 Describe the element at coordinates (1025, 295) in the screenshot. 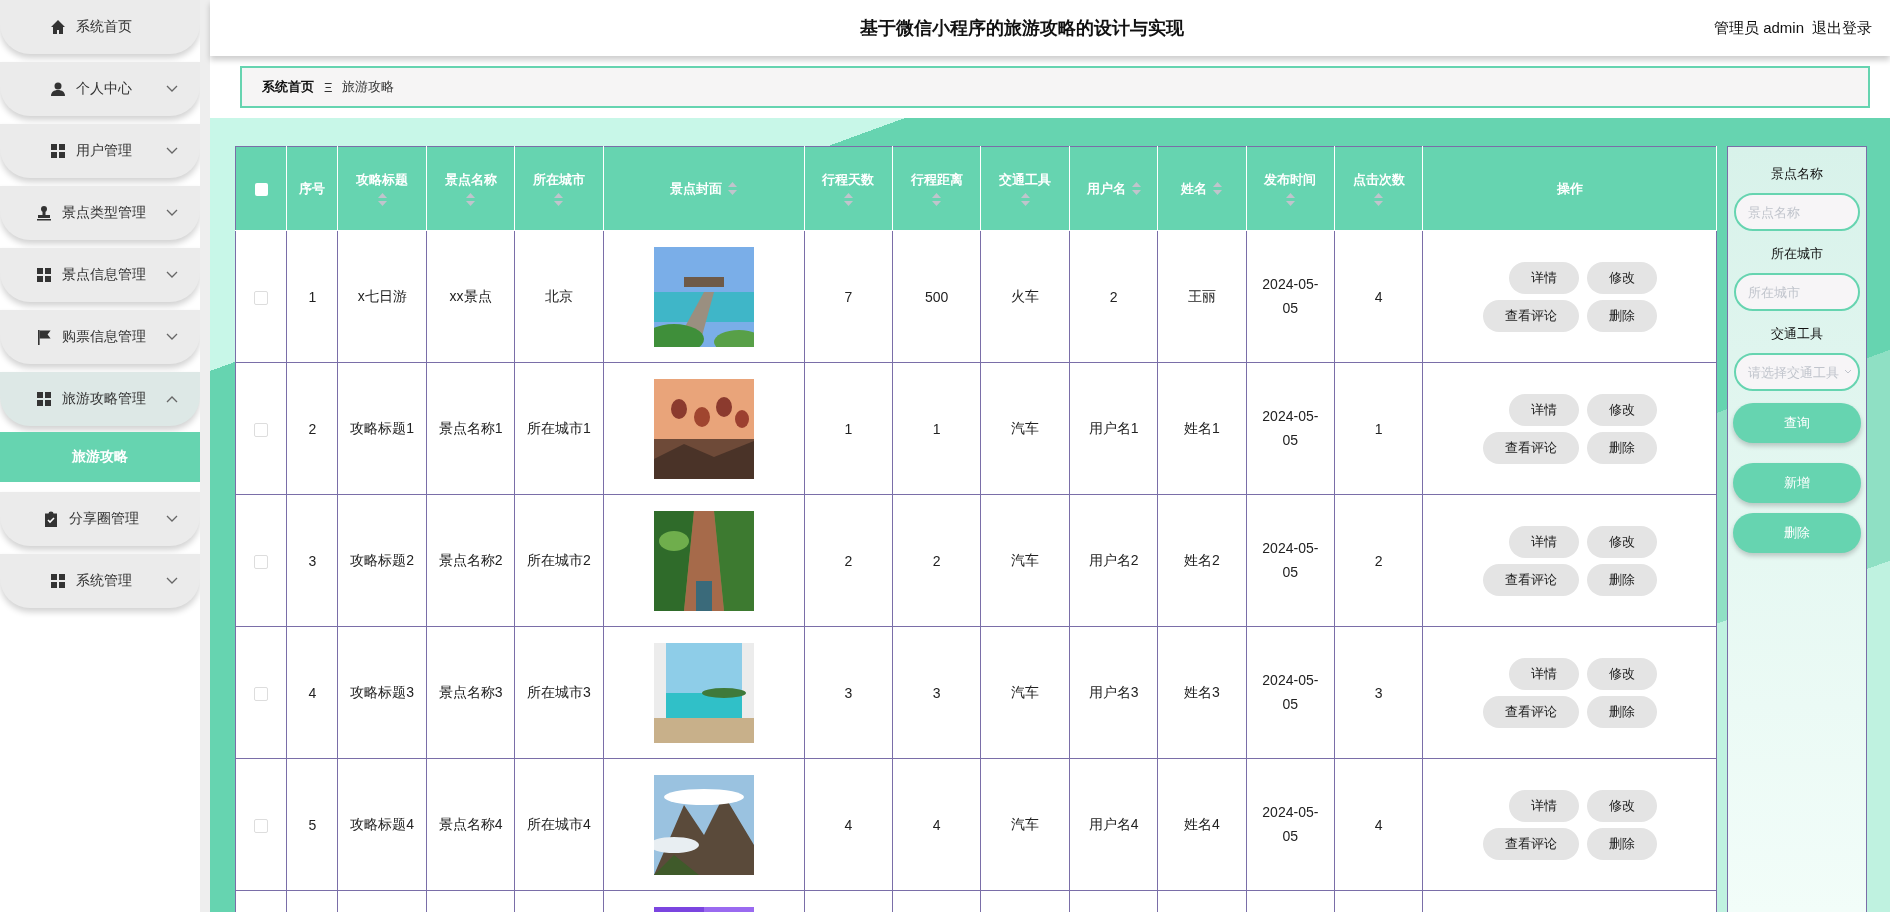

I see `table-cell: 火车` at that location.